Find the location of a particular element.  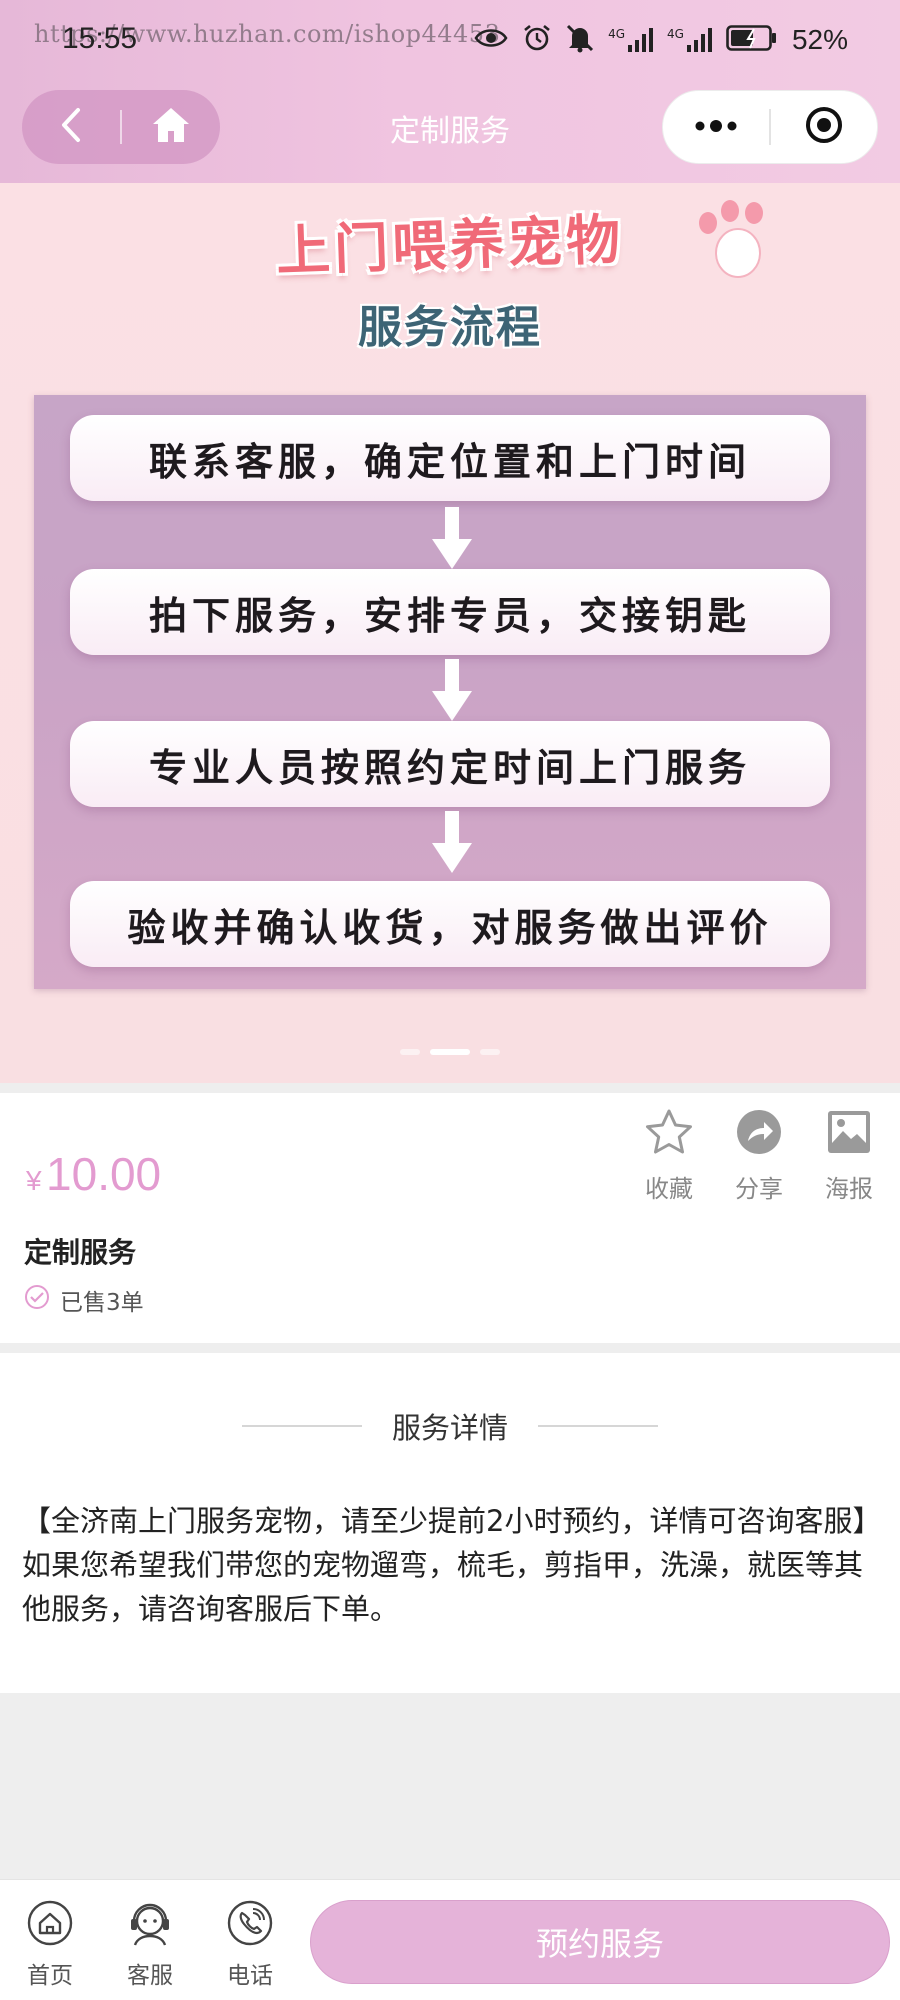

paw-icon is located at coordinates (736, 240).